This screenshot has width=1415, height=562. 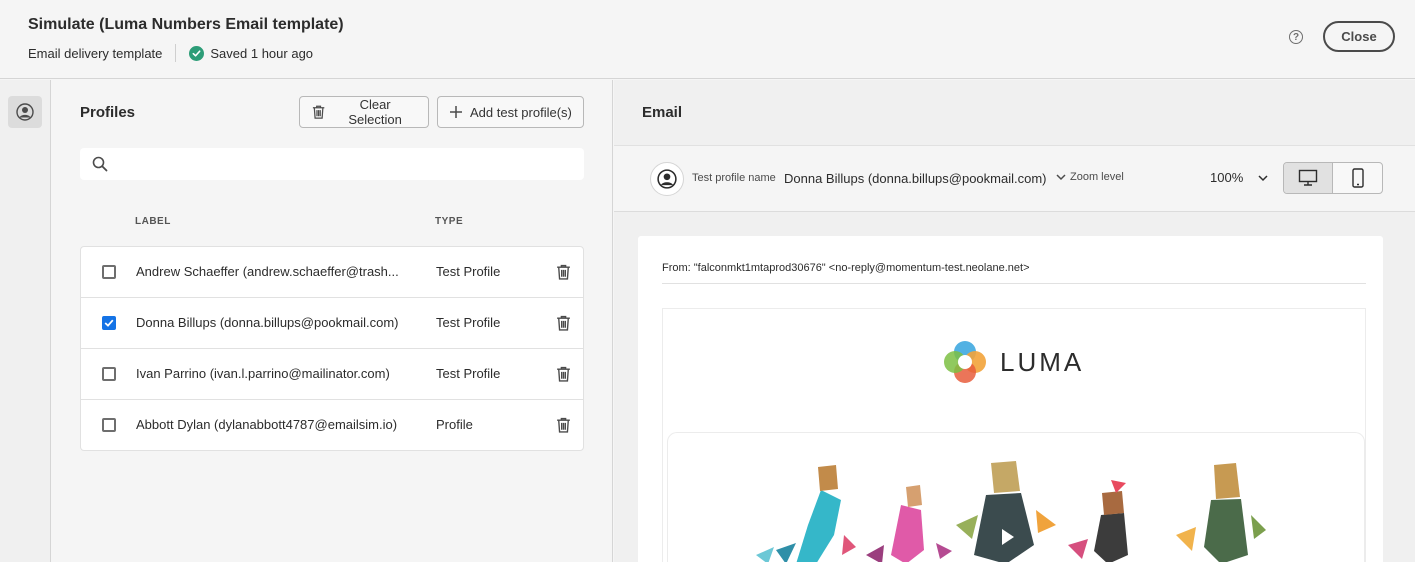 I want to click on mobile-view-button, so click(x=1357, y=178).